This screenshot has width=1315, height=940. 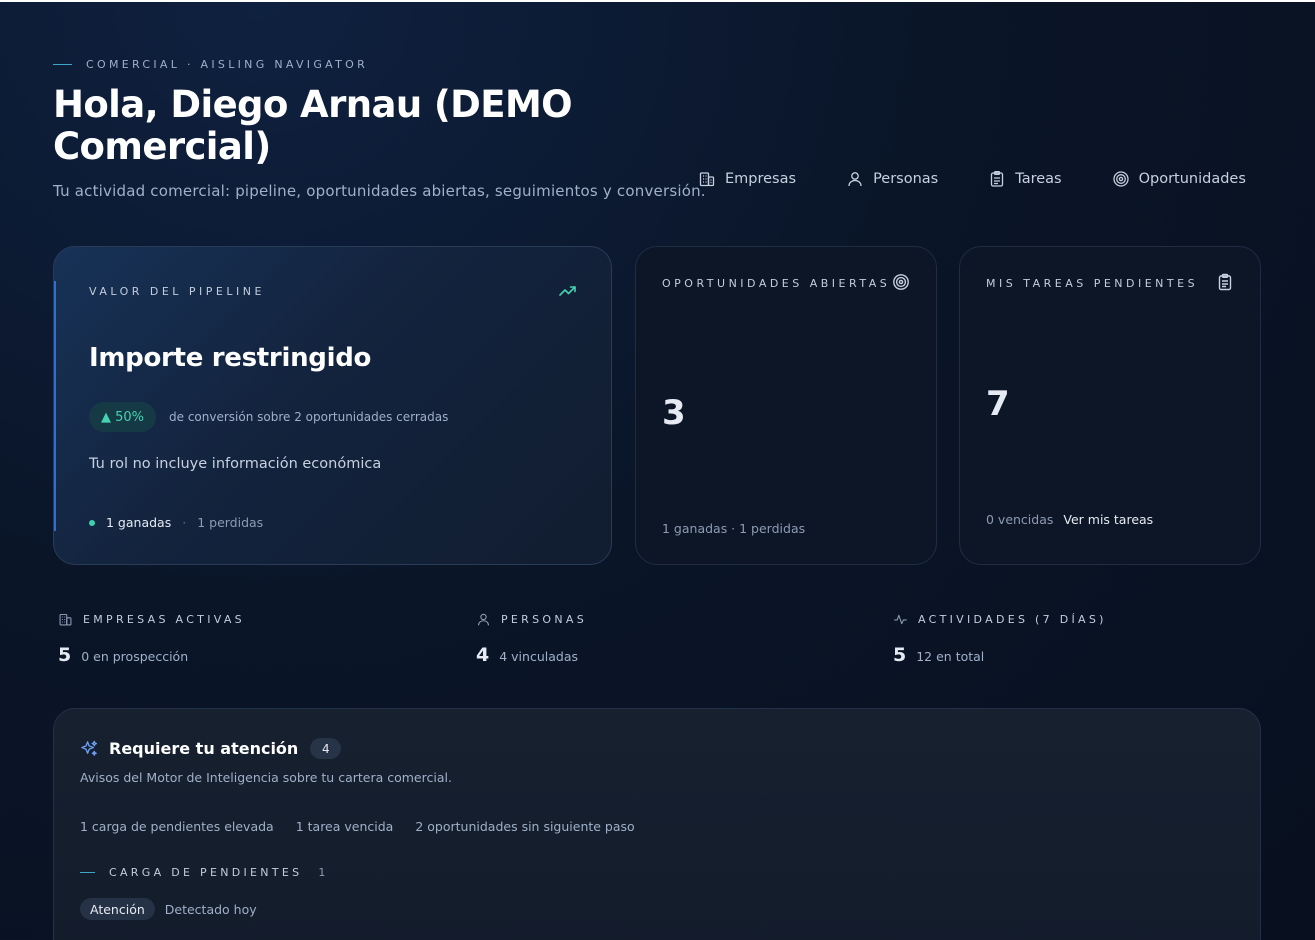 What do you see at coordinates (135, 656) in the screenshot?
I see `stat-sub: 0 en prospección` at bounding box center [135, 656].